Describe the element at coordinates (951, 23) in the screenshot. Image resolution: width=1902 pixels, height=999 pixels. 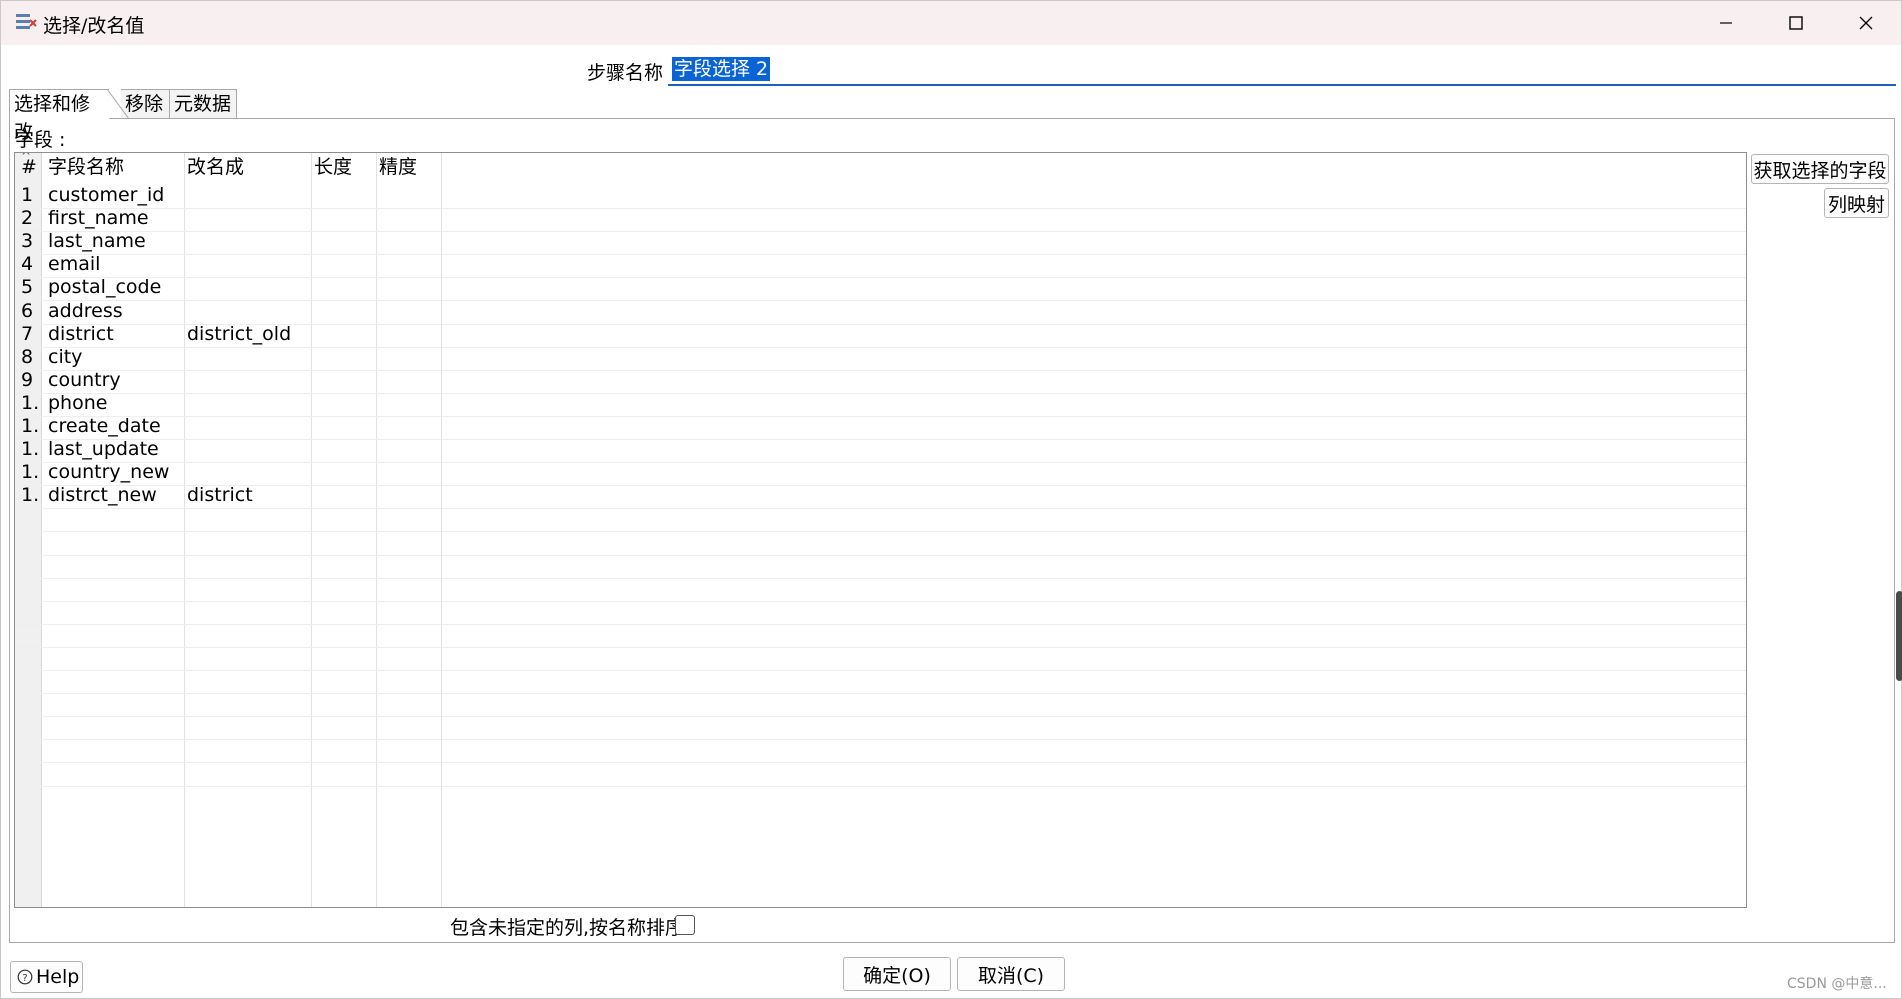
I see `title-bar: 选择/改名值` at that location.